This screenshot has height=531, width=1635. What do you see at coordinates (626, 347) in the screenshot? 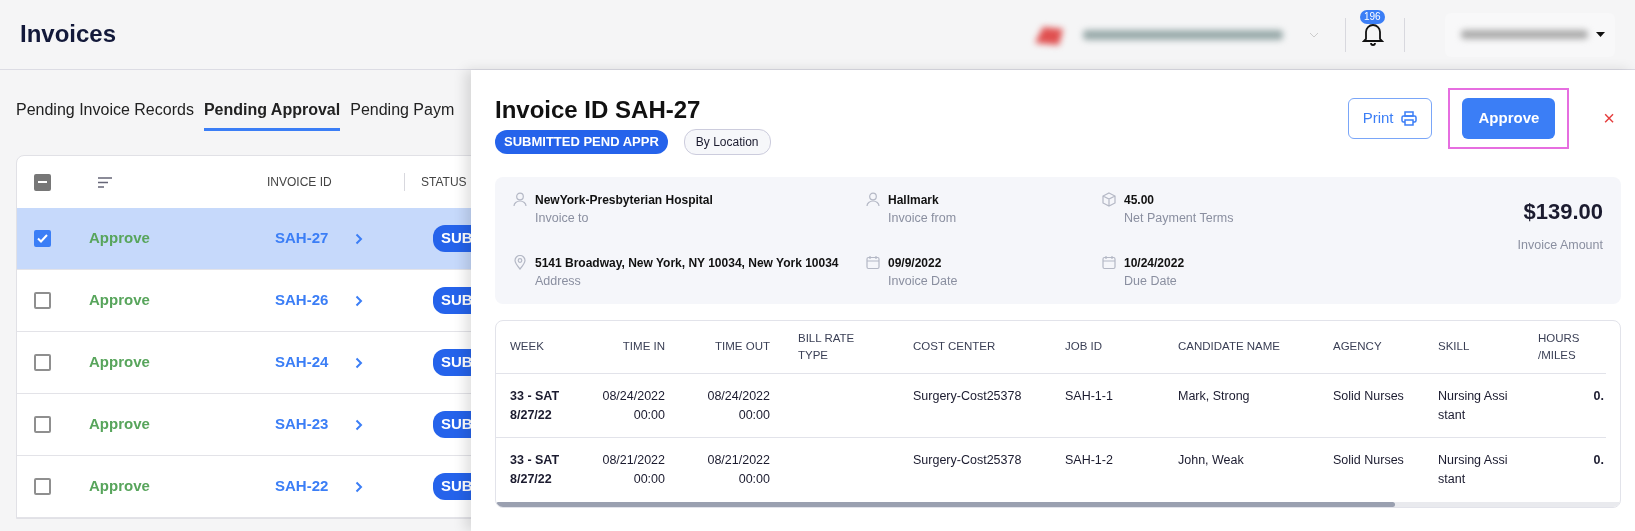
I see `column-header: TIME IN` at bounding box center [626, 347].